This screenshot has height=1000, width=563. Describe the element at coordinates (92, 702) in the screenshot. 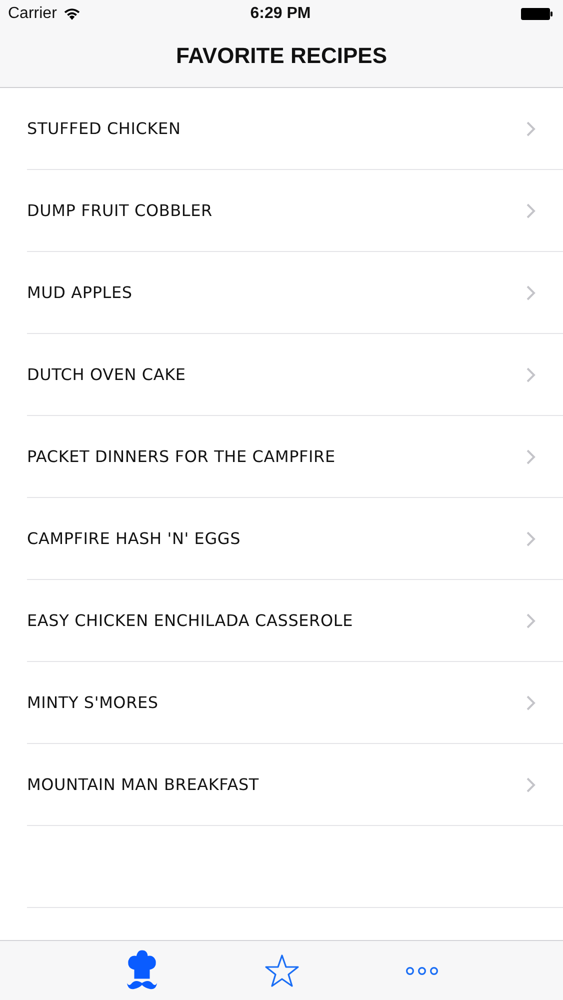

I see `recipe-name: MINTY S'MORES` at that location.